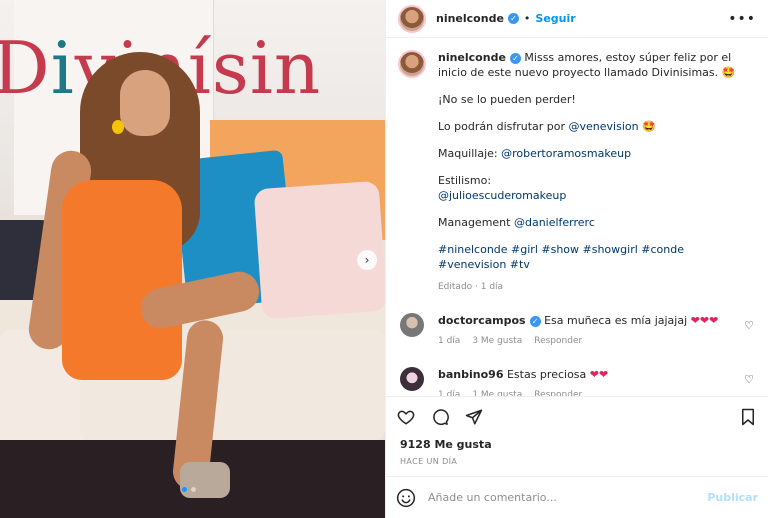 The height and width of the screenshot is (518, 768). Describe the element at coordinates (429, 461) in the screenshot. I see `post-timestamp: HACE UN DÍA` at that location.